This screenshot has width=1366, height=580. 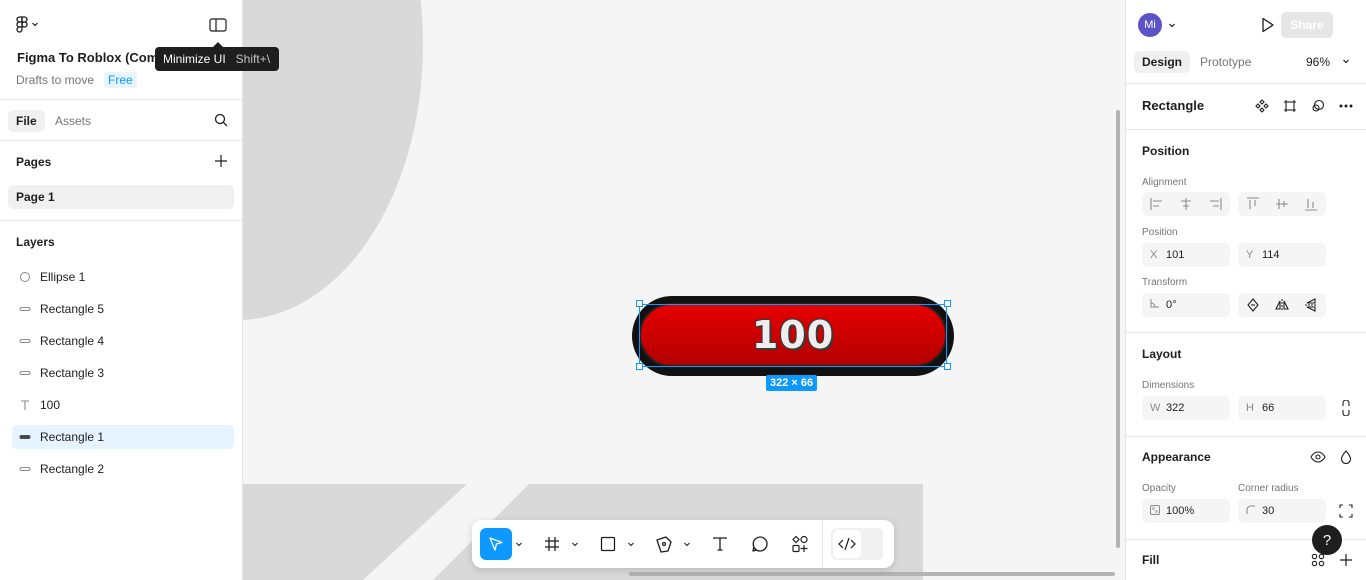 What do you see at coordinates (1307, 25) in the screenshot?
I see `share-button: Share` at bounding box center [1307, 25].